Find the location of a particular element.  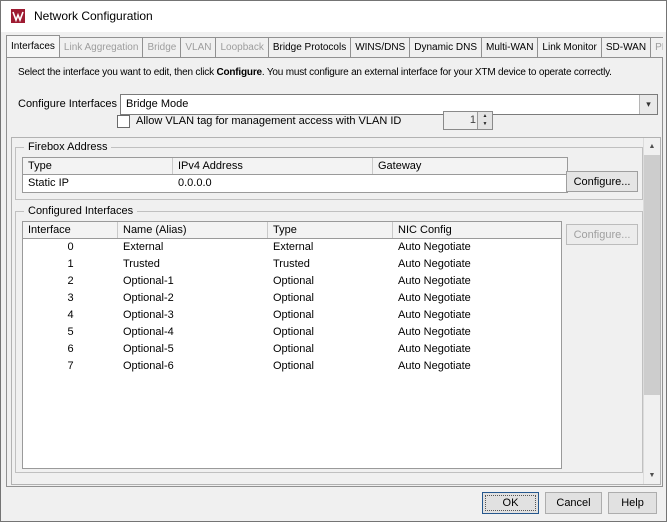

window-title: Network Configuration is located at coordinates (93, 16).